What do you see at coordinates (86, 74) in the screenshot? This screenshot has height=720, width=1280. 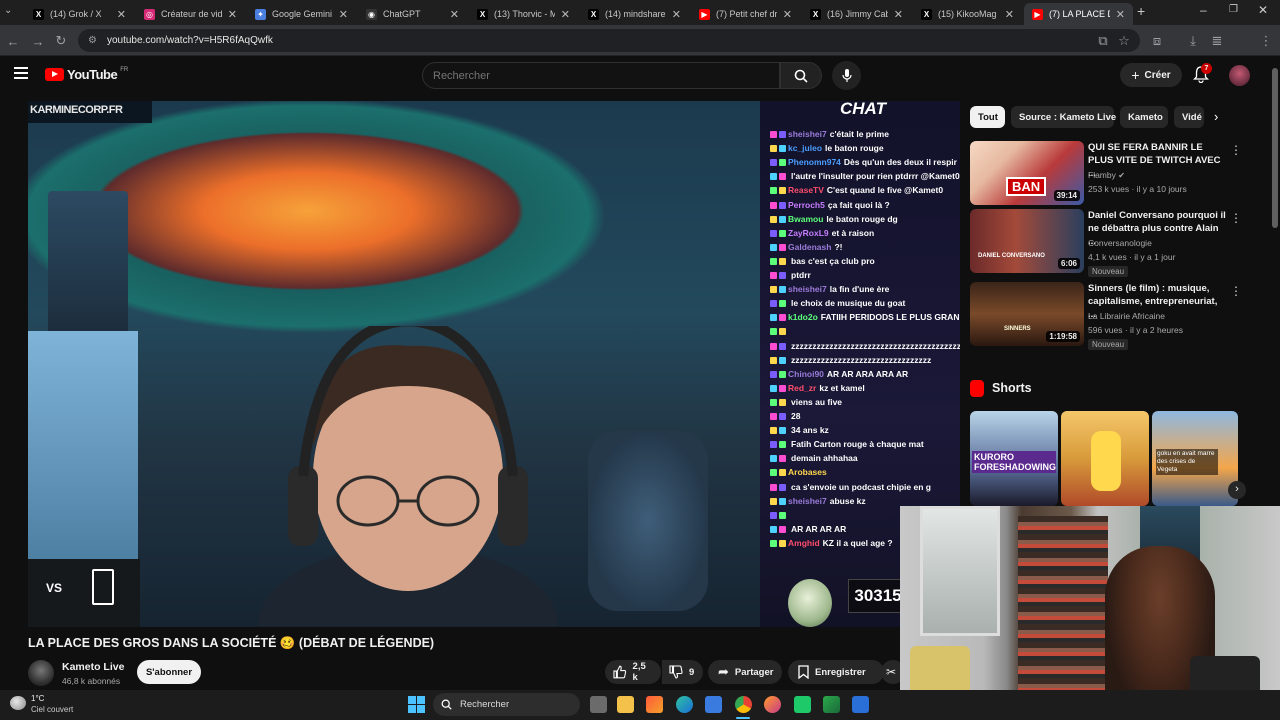 I see `youtube-logo: YouTube FR` at bounding box center [86, 74].